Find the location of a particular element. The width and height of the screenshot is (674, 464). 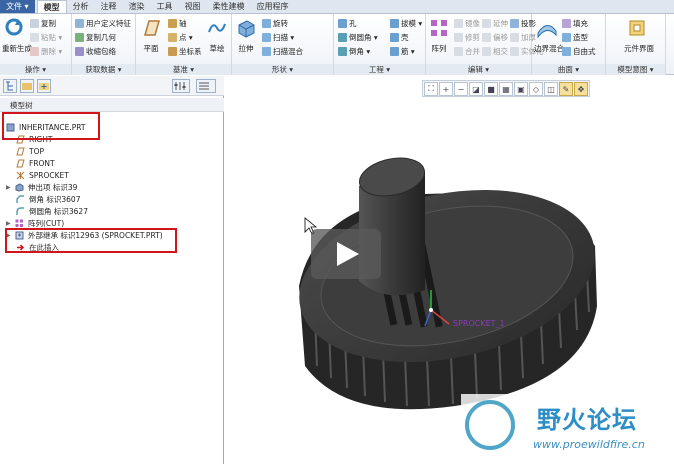

list-icon is located at coordinates (204, 86).